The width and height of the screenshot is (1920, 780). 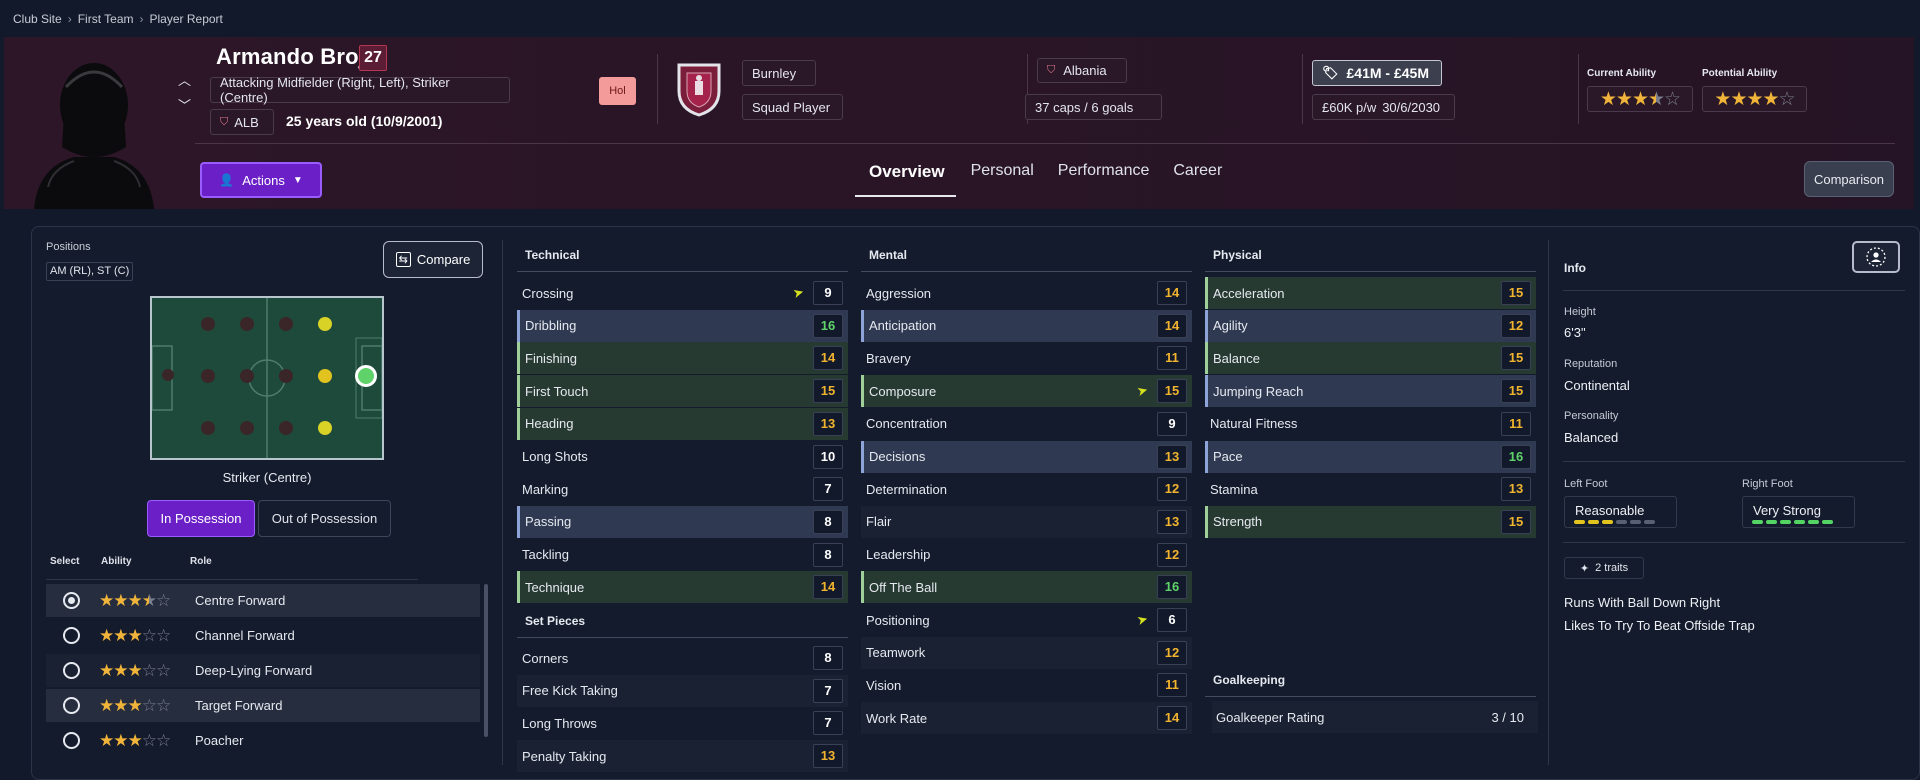 What do you see at coordinates (897, 718) in the screenshot?
I see `attribute-name: Work Rate` at bounding box center [897, 718].